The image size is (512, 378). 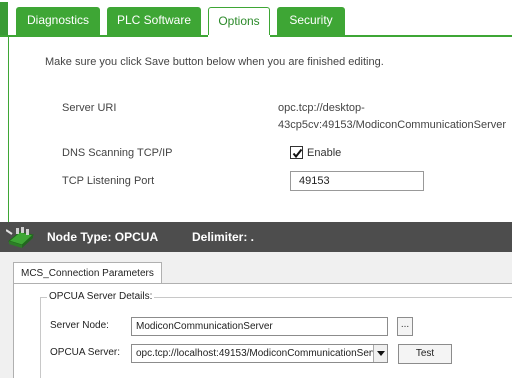 I want to click on server-uri-value-line1: opc.tcp://desktop-, so click(x=321, y=108).